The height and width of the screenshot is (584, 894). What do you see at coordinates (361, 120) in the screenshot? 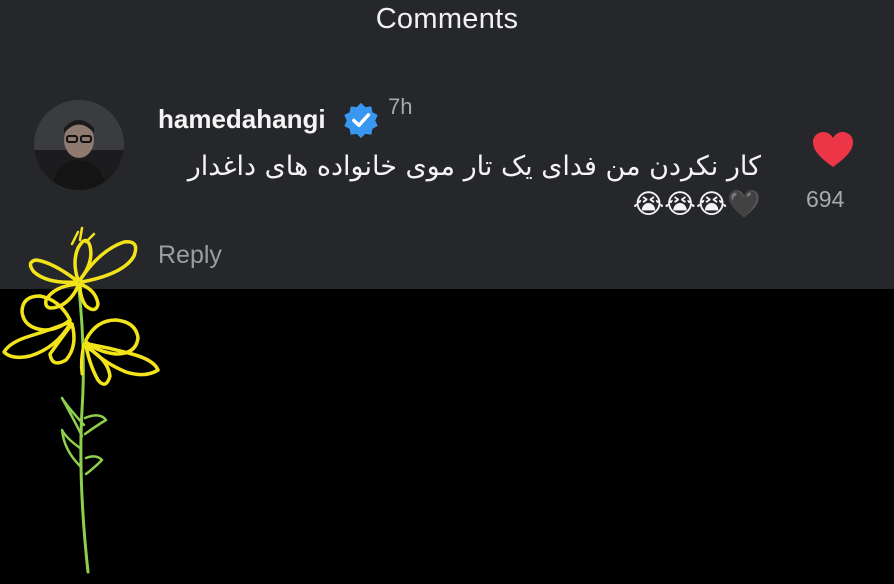
I see `verified-badge-icon` at bounding box center [361, 120].